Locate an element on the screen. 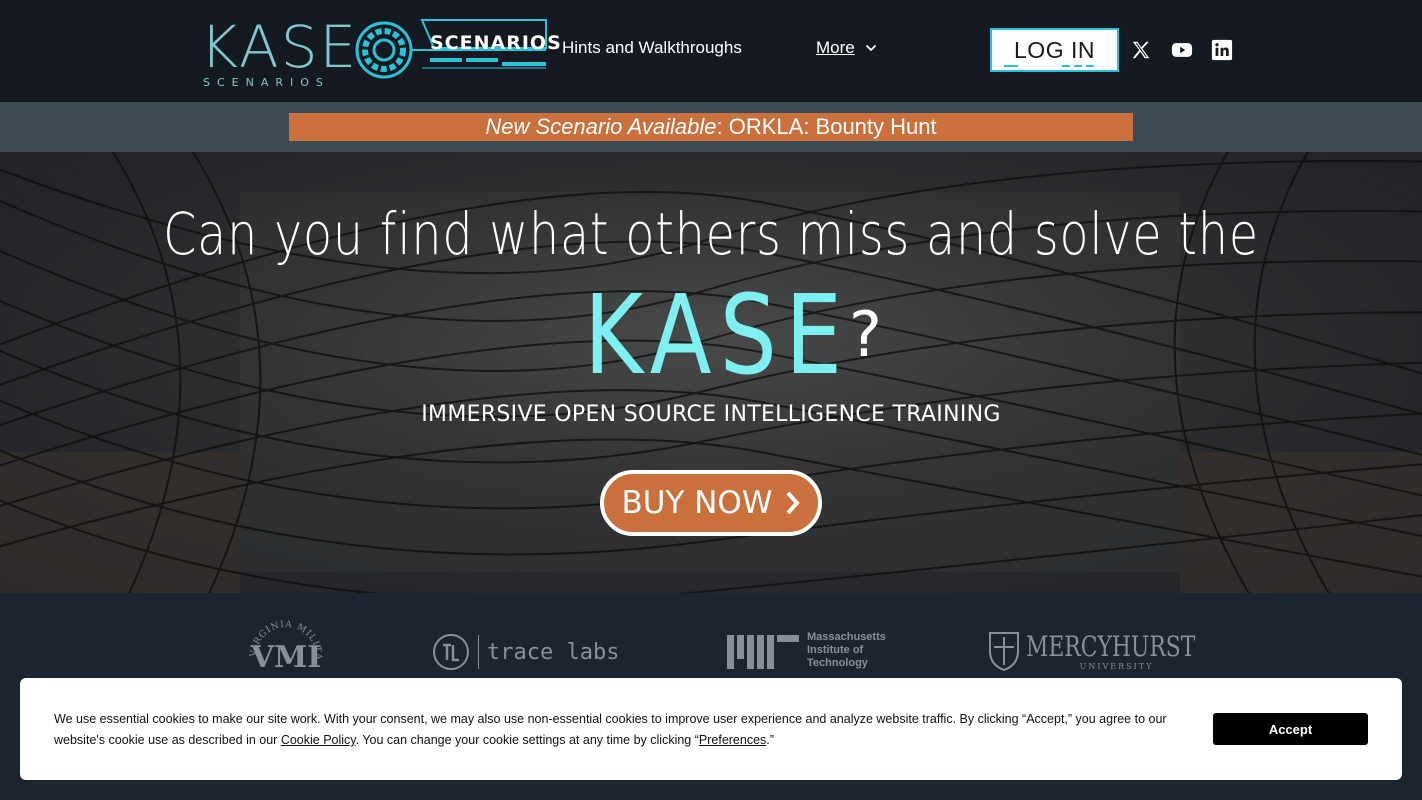  nav-more-dropdown: More is located at coordinates (846, 48).